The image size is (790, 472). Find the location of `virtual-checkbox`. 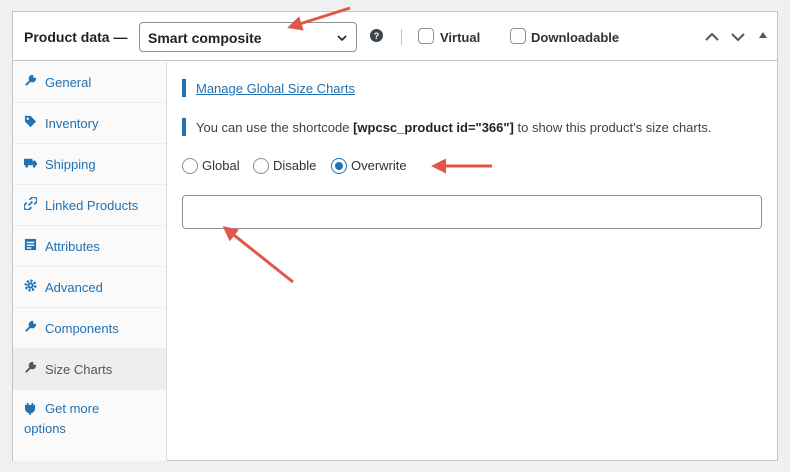

virtual-checkbox is located at coordinates (426, 36).